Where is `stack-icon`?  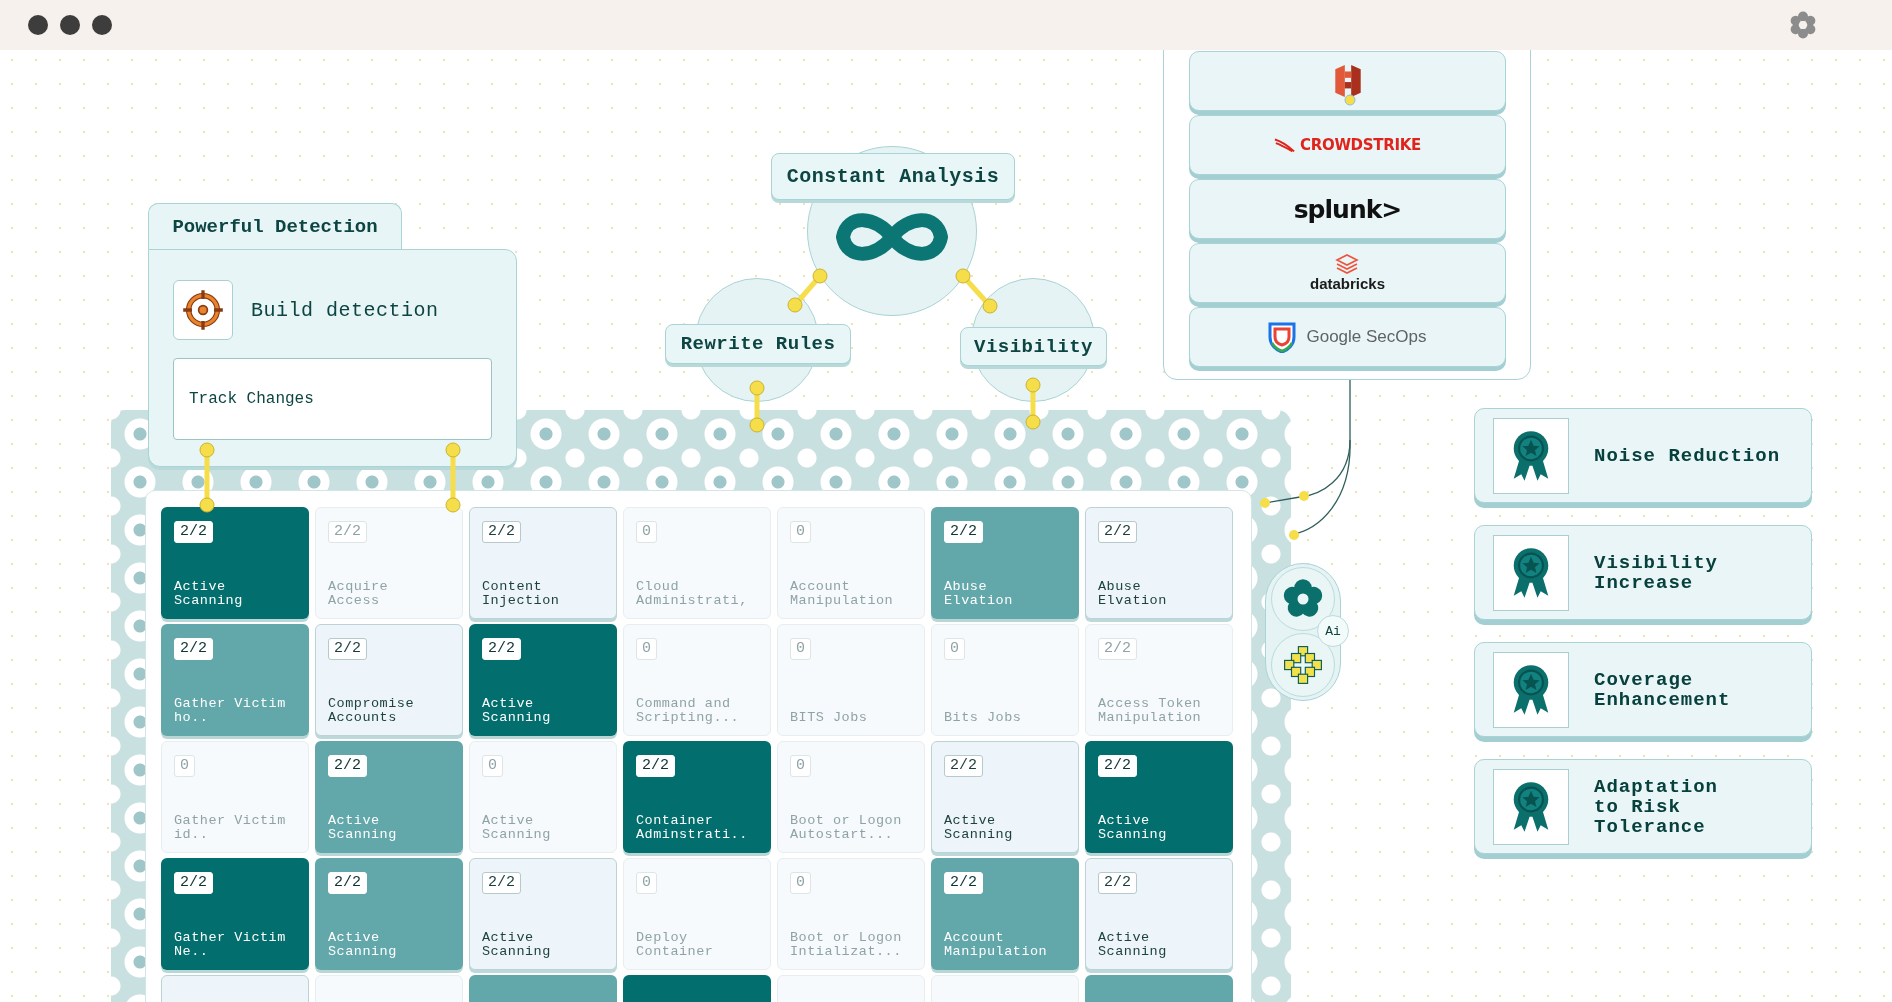 stack-icon is located at coordinates (1347, 264).